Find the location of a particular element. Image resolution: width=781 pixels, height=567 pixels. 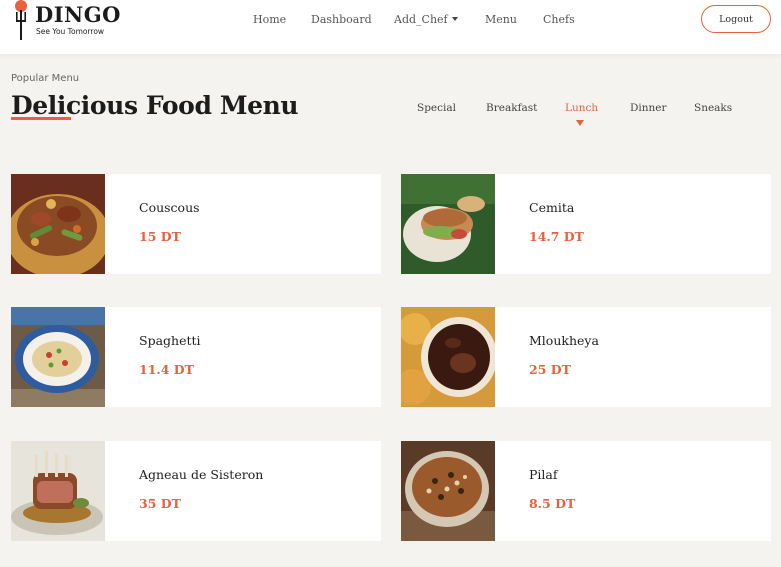

dish-price: 15 DT is located at coordinates (160, 236).